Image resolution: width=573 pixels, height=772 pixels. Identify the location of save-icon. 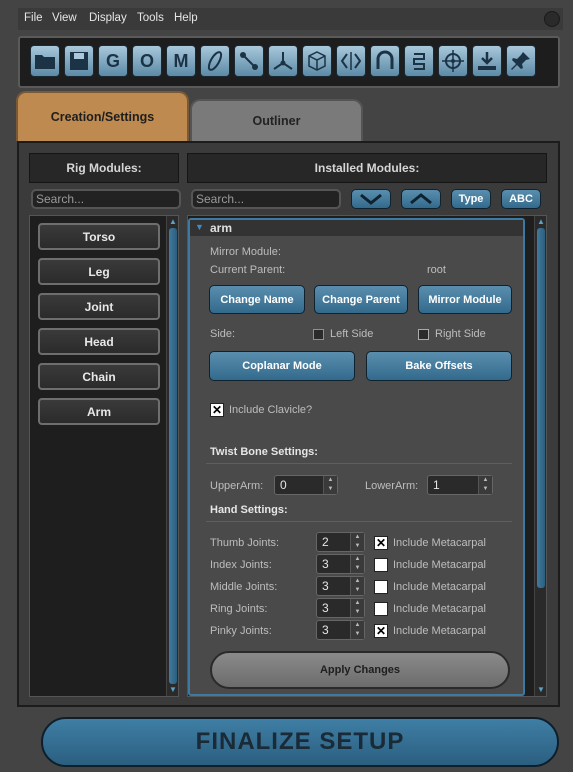
(79, 61).